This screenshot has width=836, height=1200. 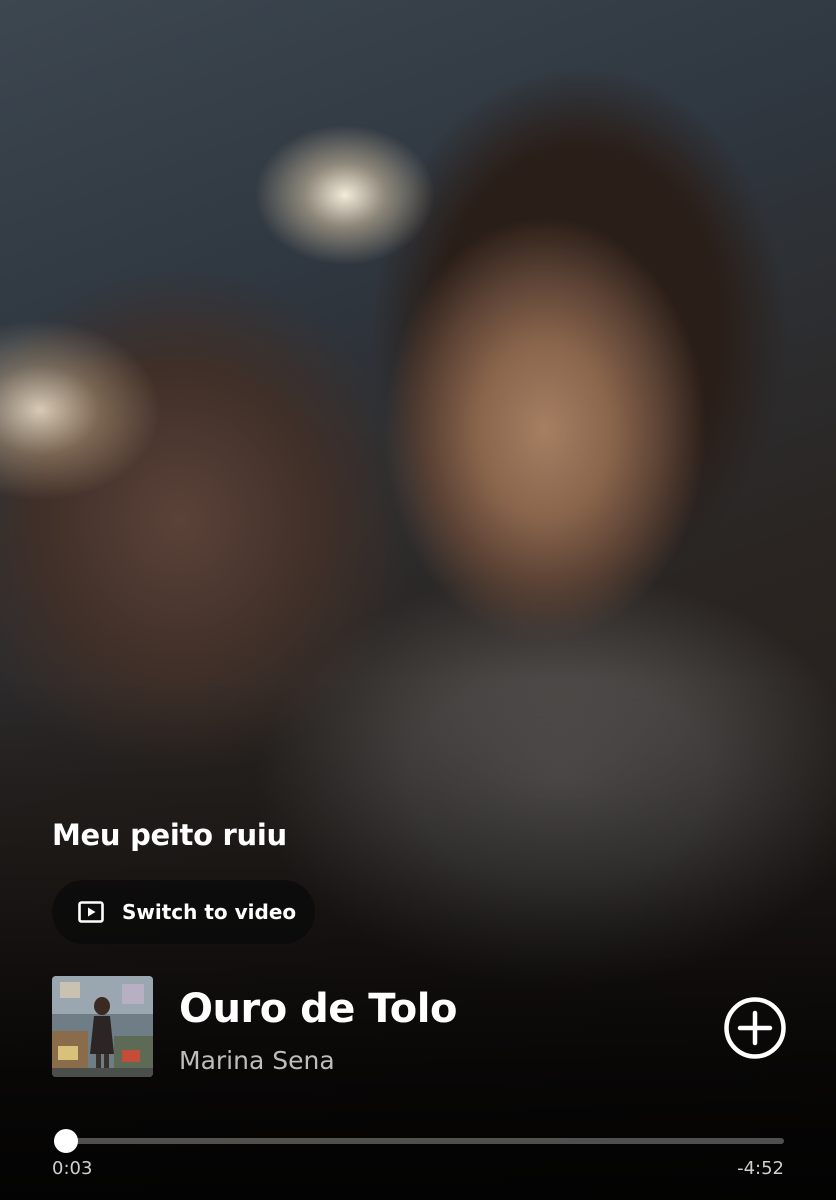 I want to click on now-playing-track: Ouro de Tolo Marina Sena, so click(x=444, y=1027).